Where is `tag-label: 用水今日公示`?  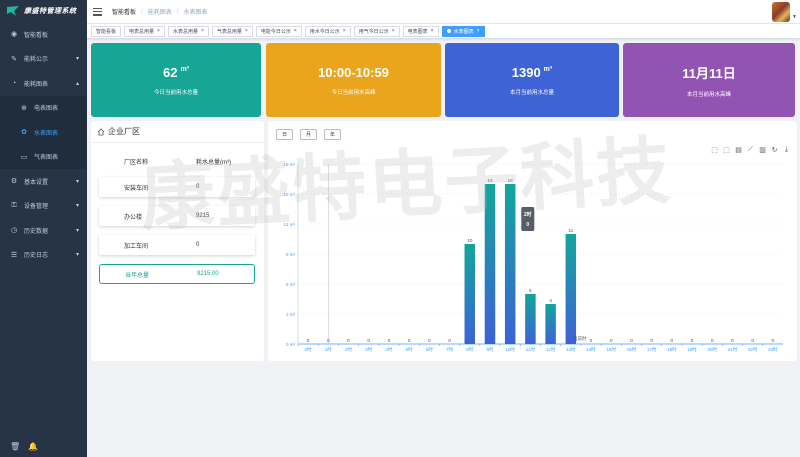 tag-label: 用水今日公示 is located at coordinates (324, 31).